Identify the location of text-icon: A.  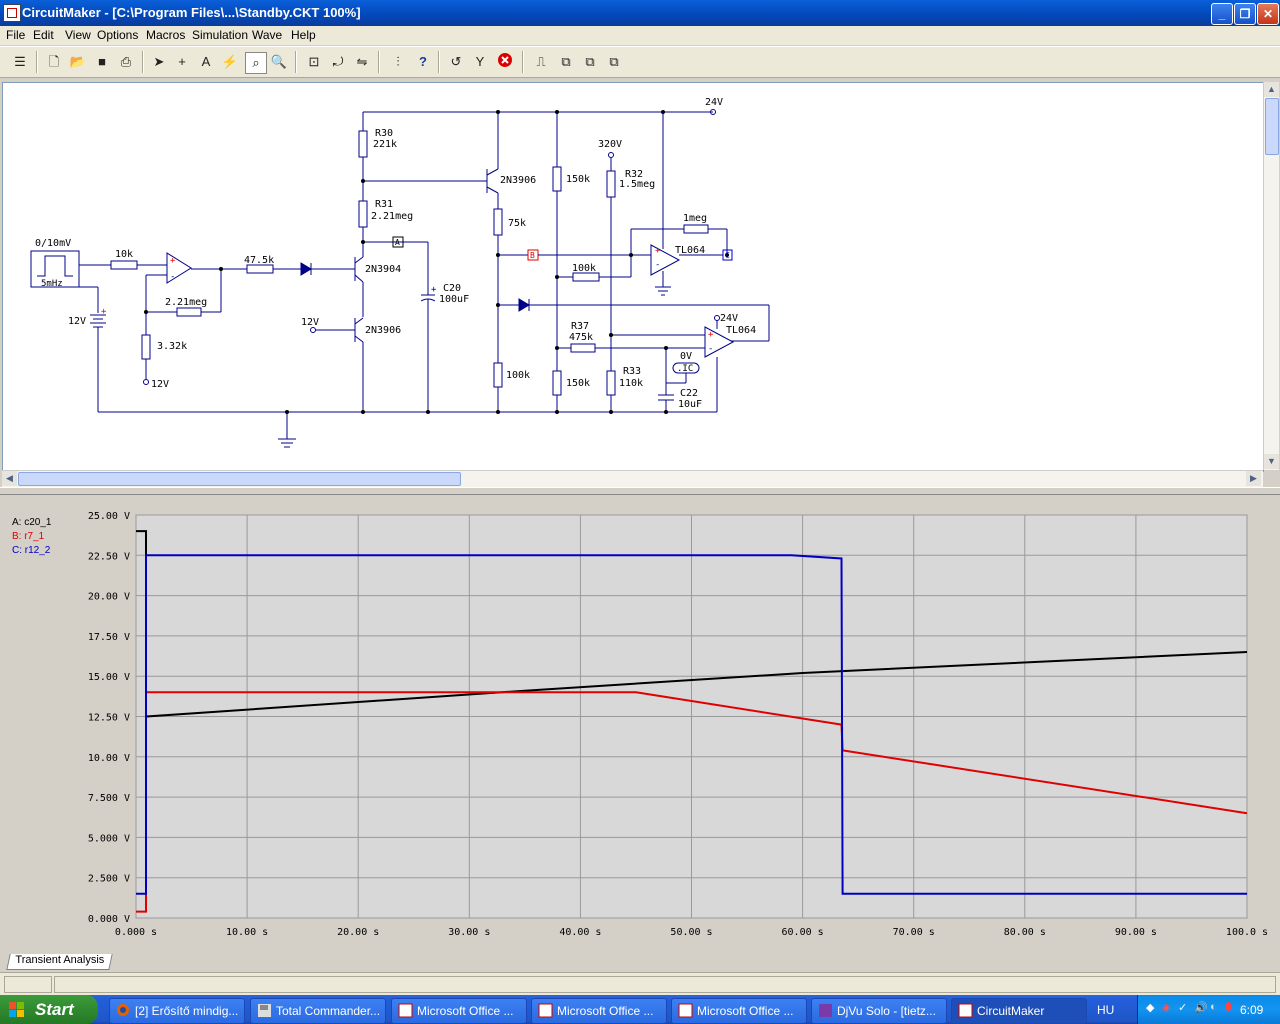
(206, 62).